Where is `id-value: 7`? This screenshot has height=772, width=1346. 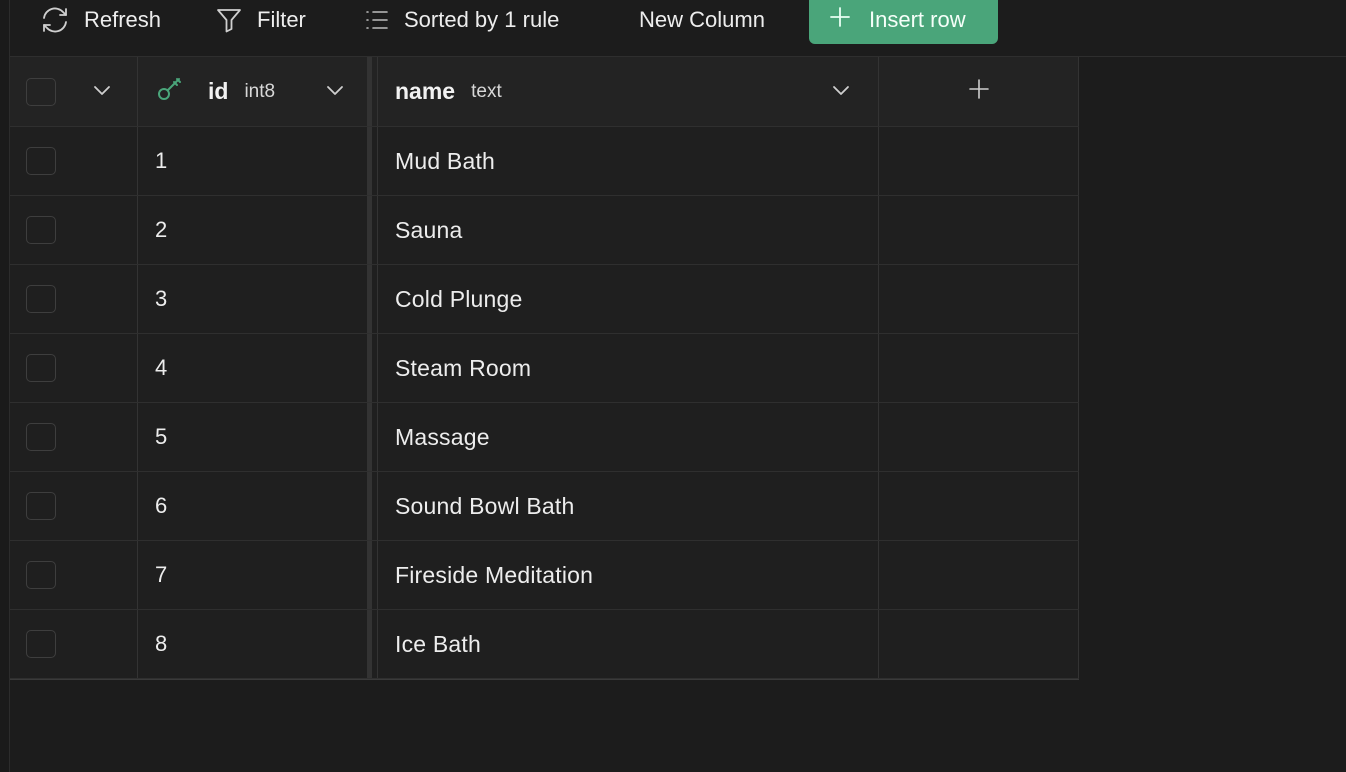 id-value: 7 is located at coordinates (161, 574).